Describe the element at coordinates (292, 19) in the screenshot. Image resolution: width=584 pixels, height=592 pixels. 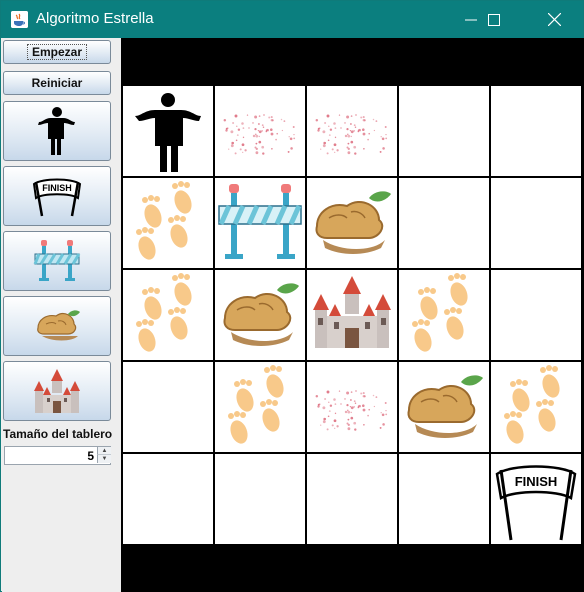
I see `title-bar: Algoritmo Estrella` at that location.